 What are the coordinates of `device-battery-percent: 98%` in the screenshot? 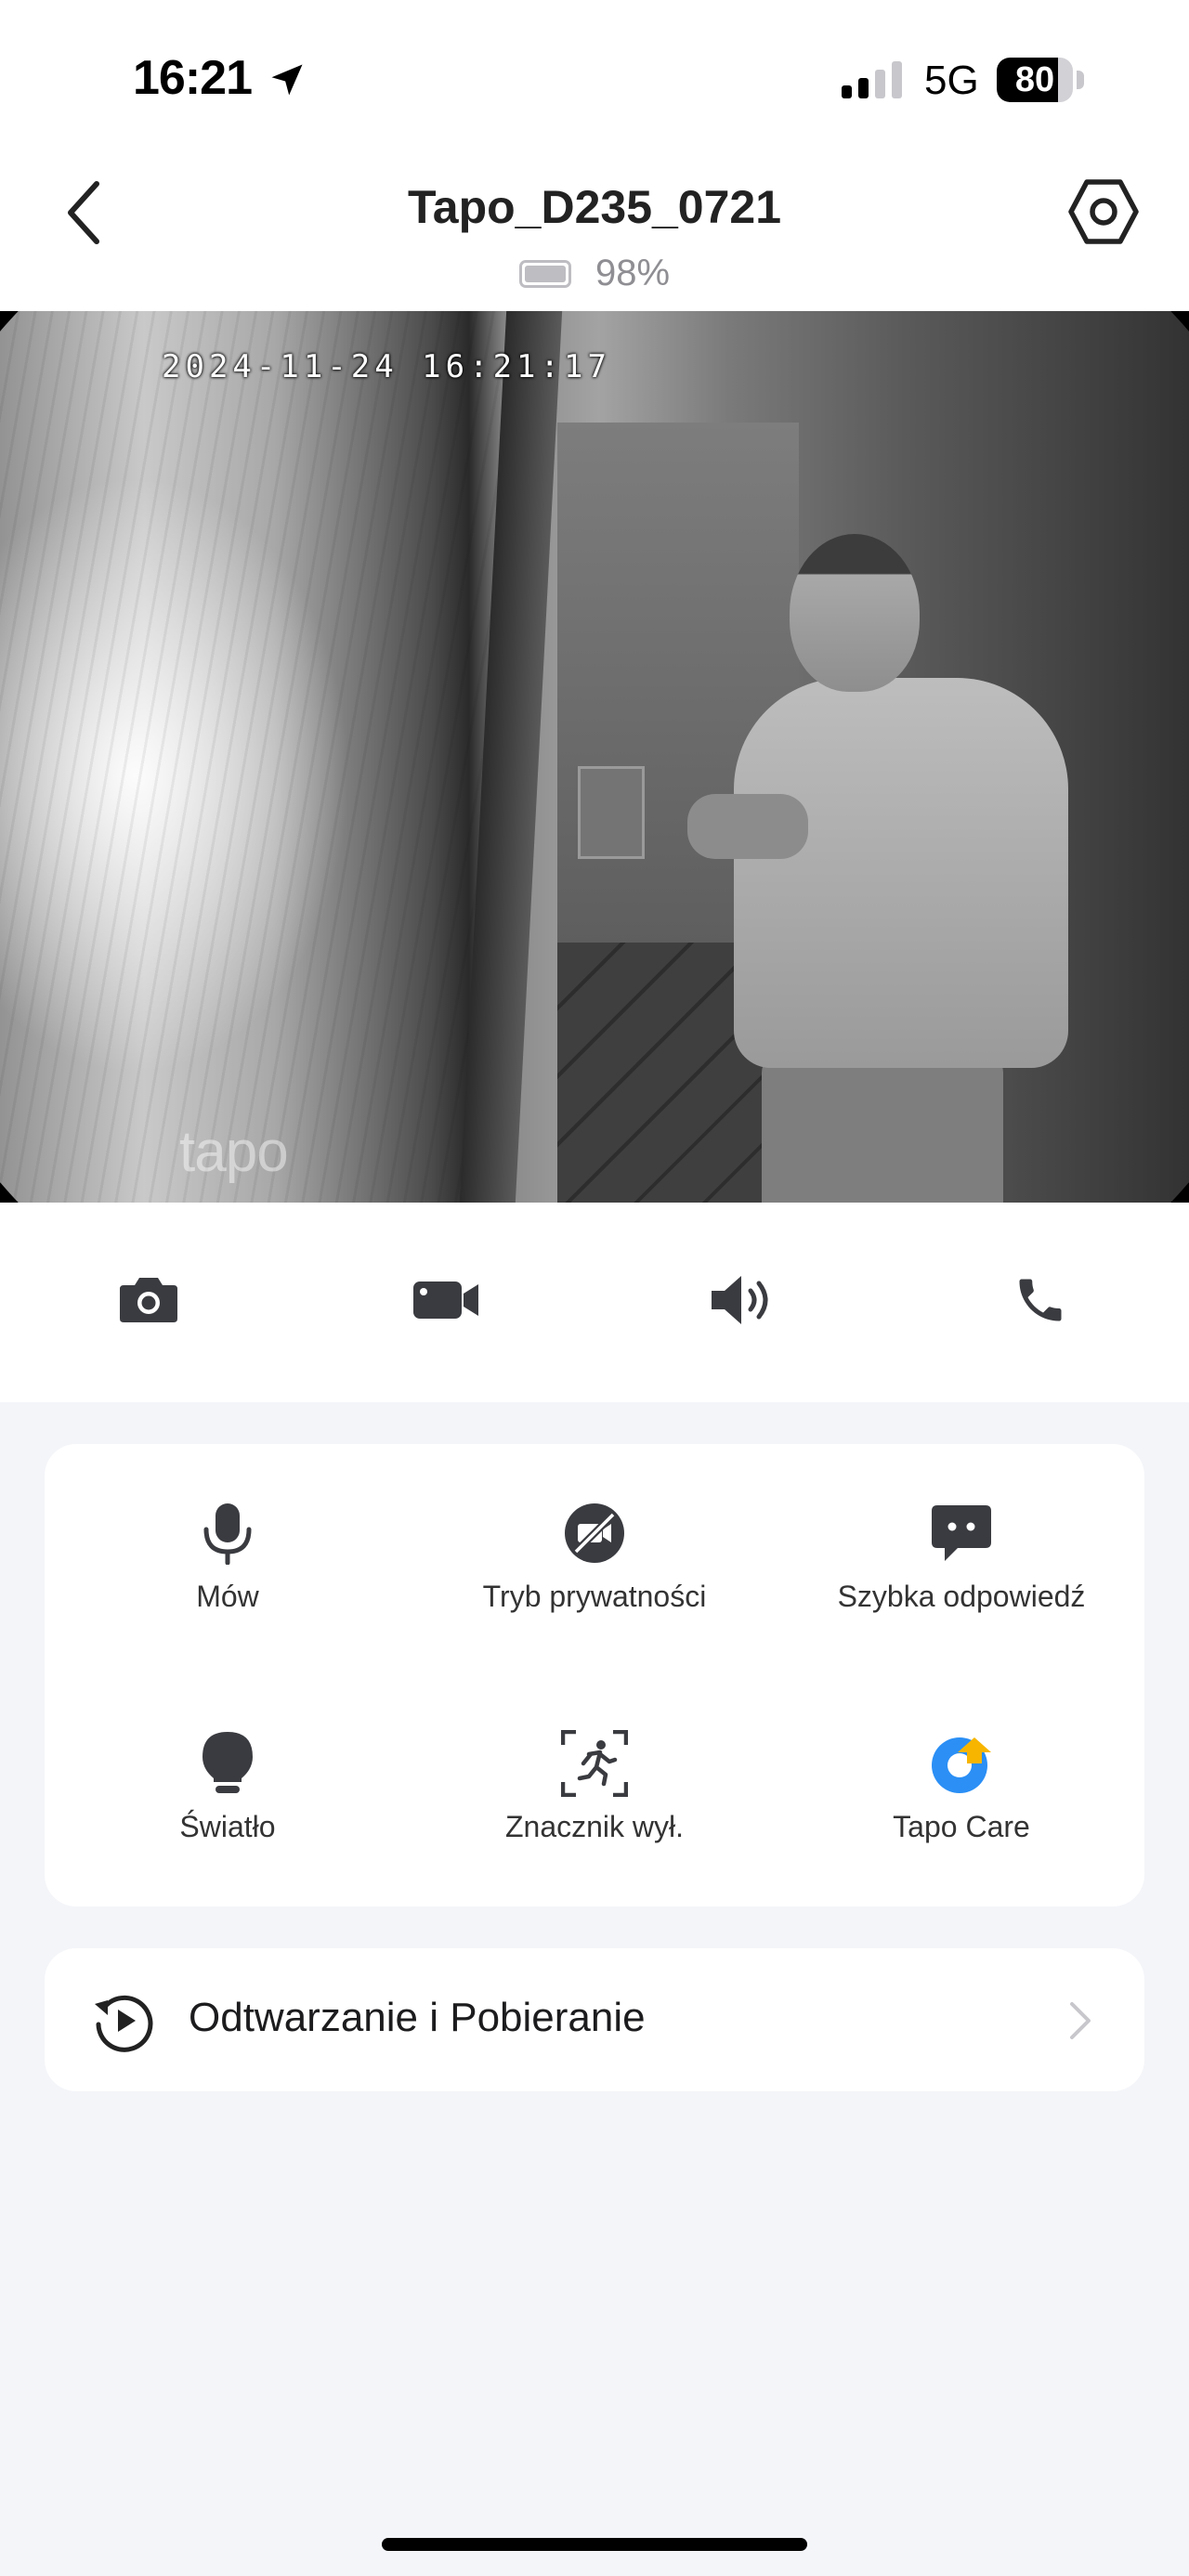 It's located at (632, 273).